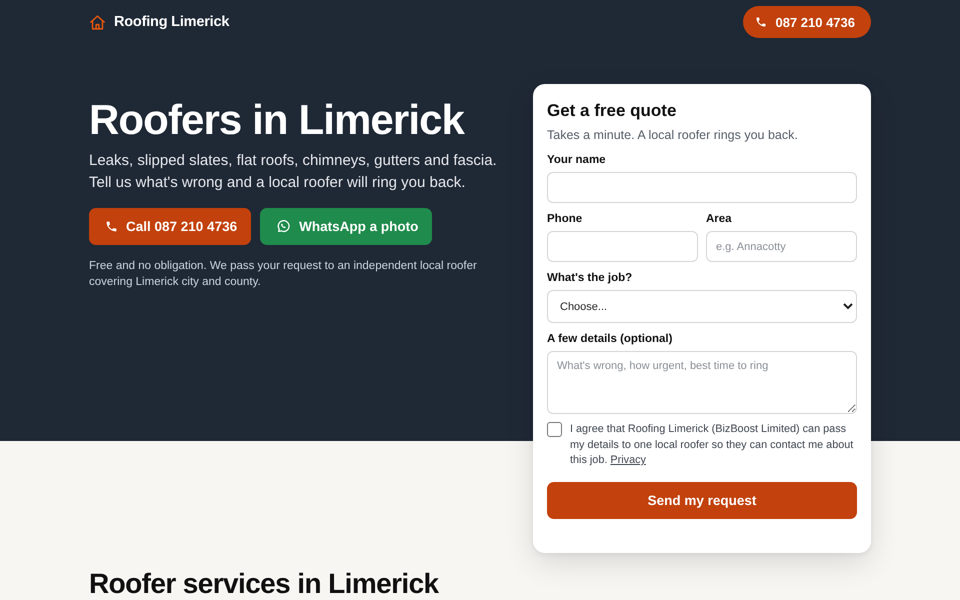  Describe the element at coordinates (293, 172) in the screenshot. I see `hero-subtitle: Leaks, slipped slates, flat roofs, chimneys, gutters and fascia. Tell us what's wrong and a local roofer will ring you back.` at that location.